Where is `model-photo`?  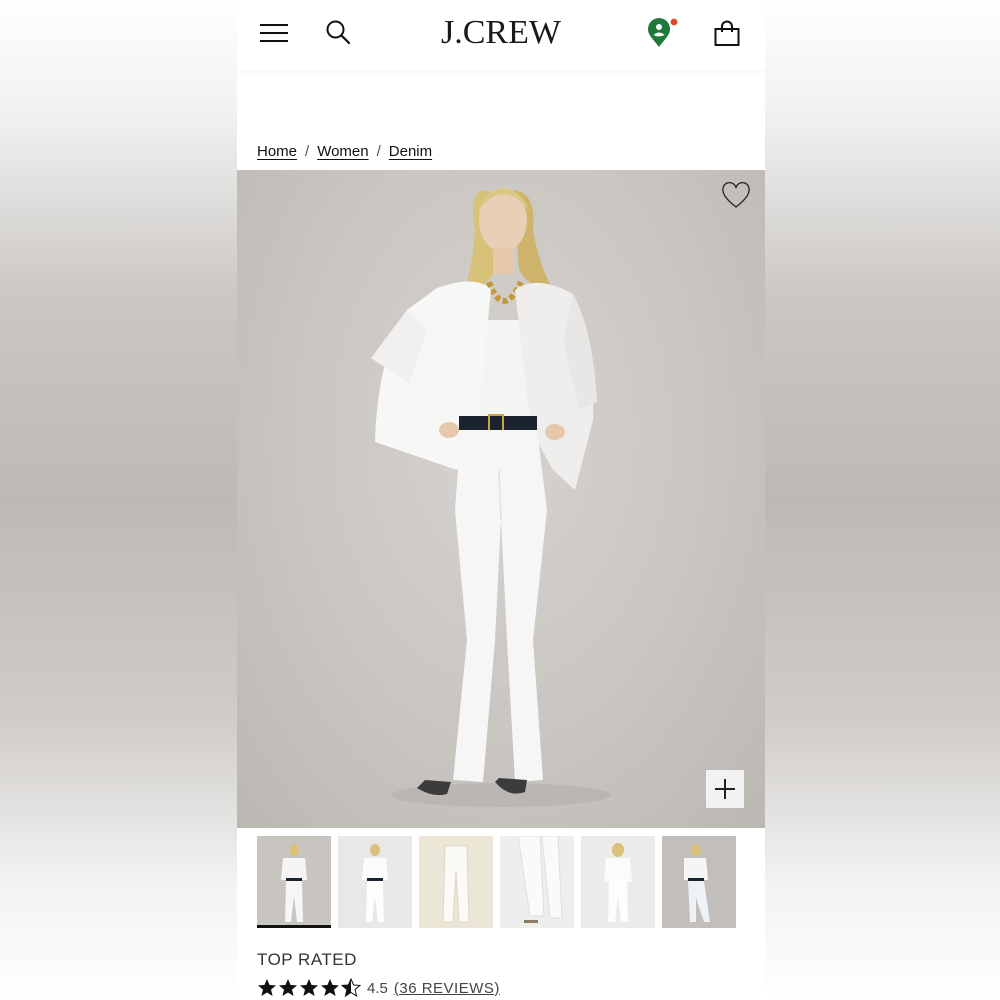 model-photo is located at coordinates (491, 497).